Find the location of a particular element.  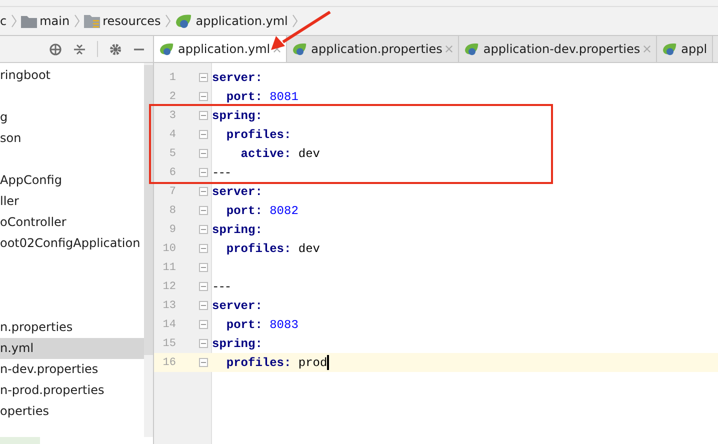

breadcrumb-item: c is located at coordinates (3, 21).